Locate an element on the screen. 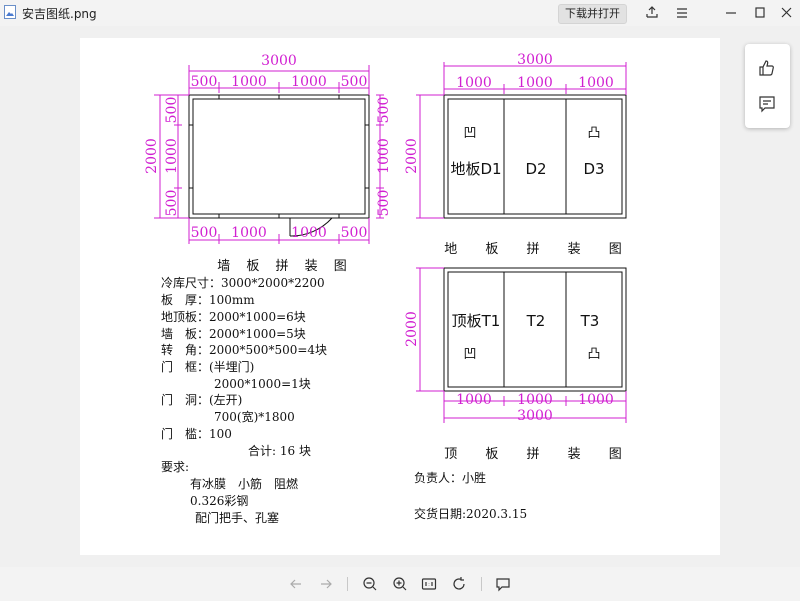 The width and height of the screenshot is (800, 601). wall-left-seg: 1000 is located at coordinates (172, 156).